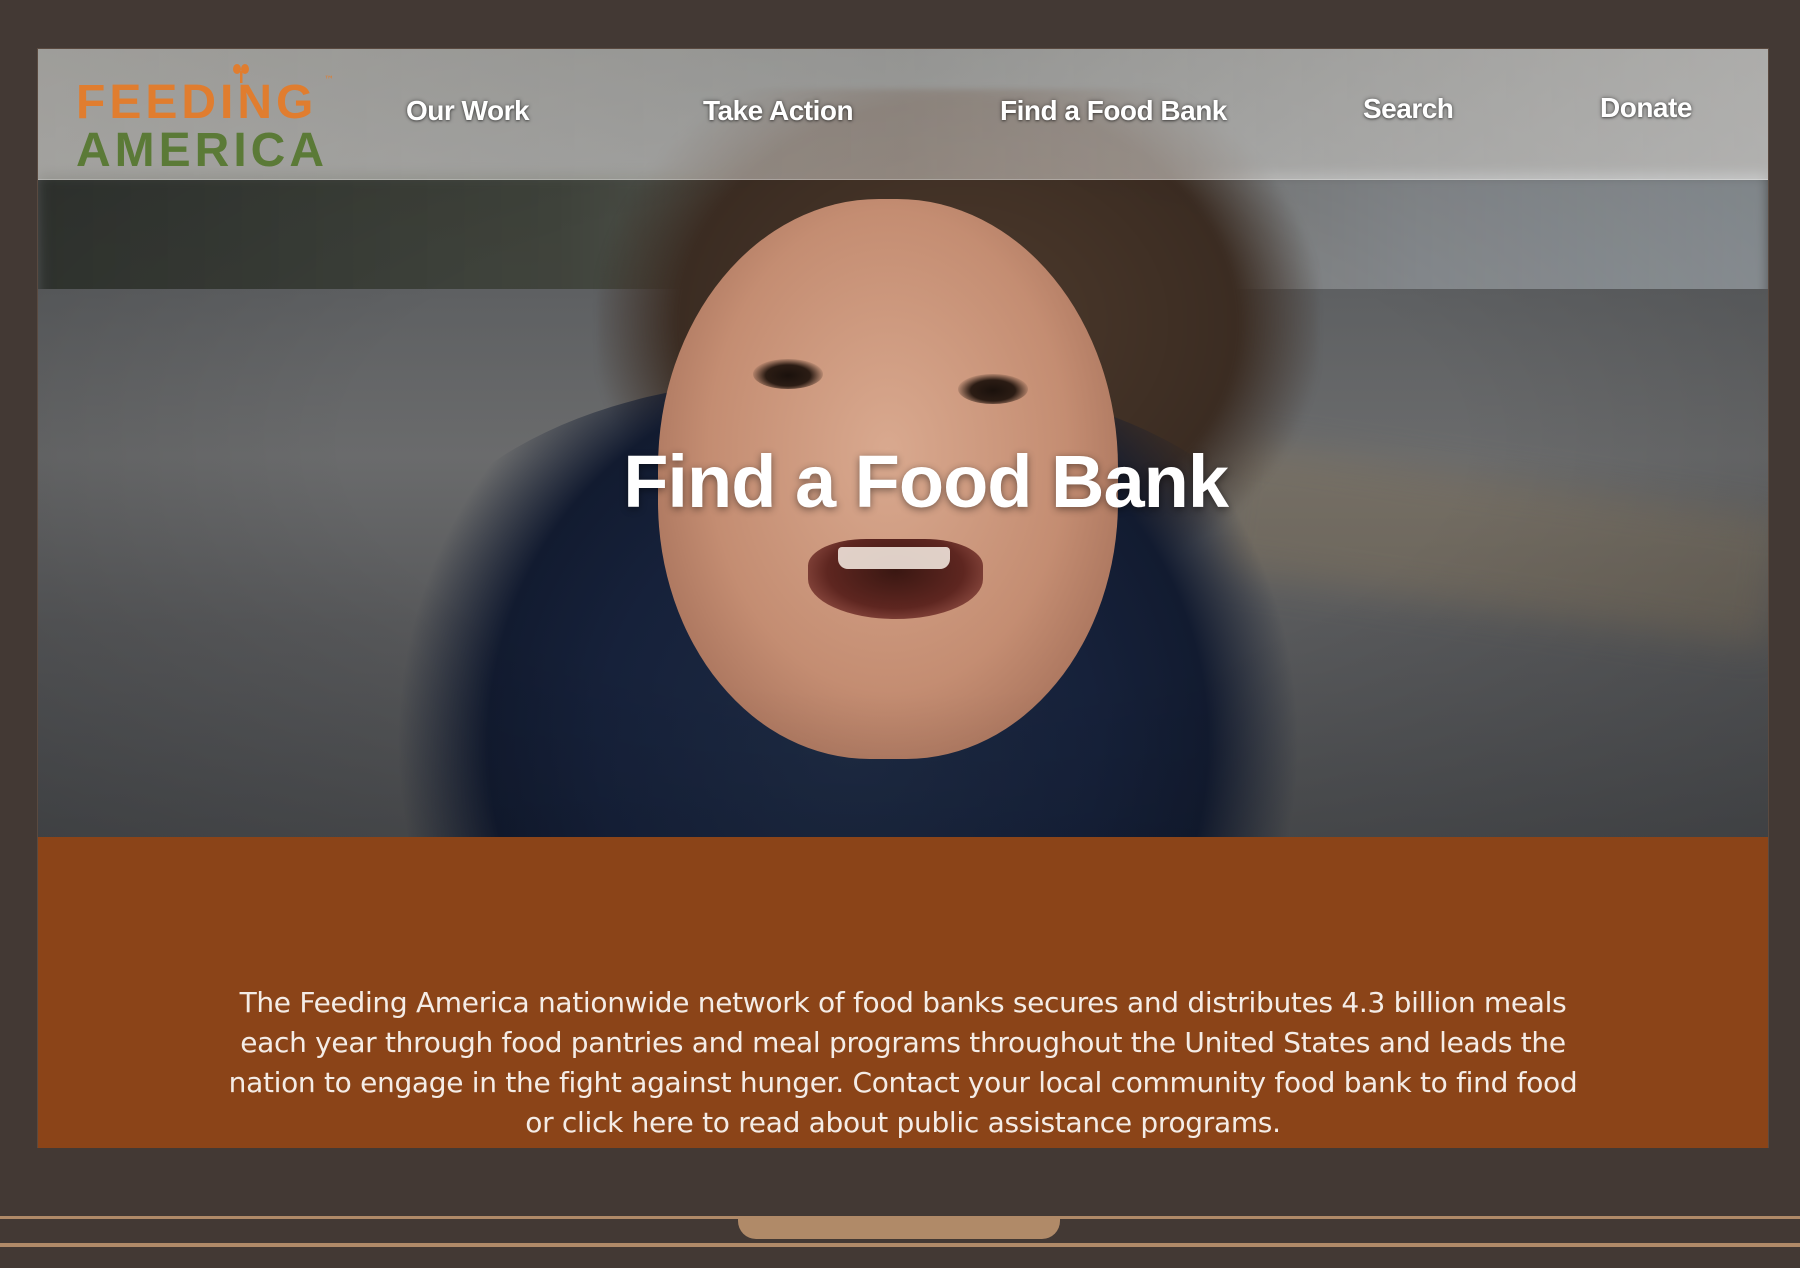 This screenshot has height=1268, width=1800. What do you see at coordinates (197, 102) in the screenshot?
I see `logo-word-feeding: FEEDING` at bounding box center [197, 102].